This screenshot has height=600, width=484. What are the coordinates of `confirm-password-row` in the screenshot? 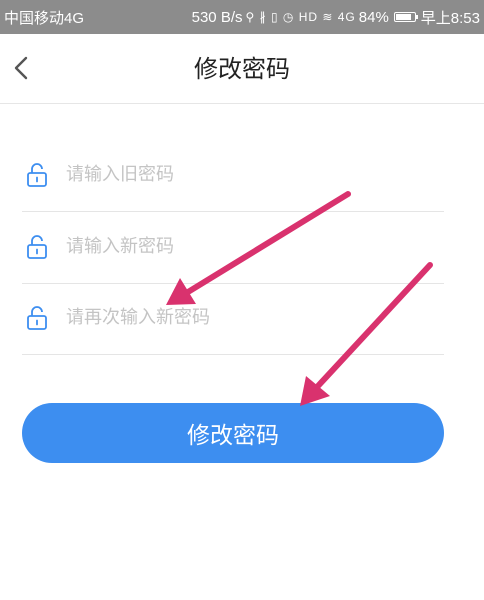 It's located at (233, 319).